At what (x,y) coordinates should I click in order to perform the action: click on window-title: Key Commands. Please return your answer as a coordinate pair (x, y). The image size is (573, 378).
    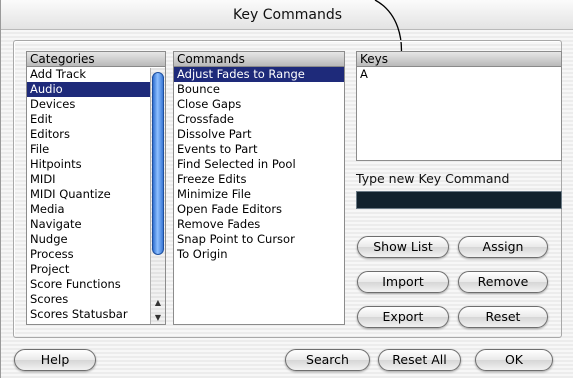
    Looking at the image, I should click on (287, 15).